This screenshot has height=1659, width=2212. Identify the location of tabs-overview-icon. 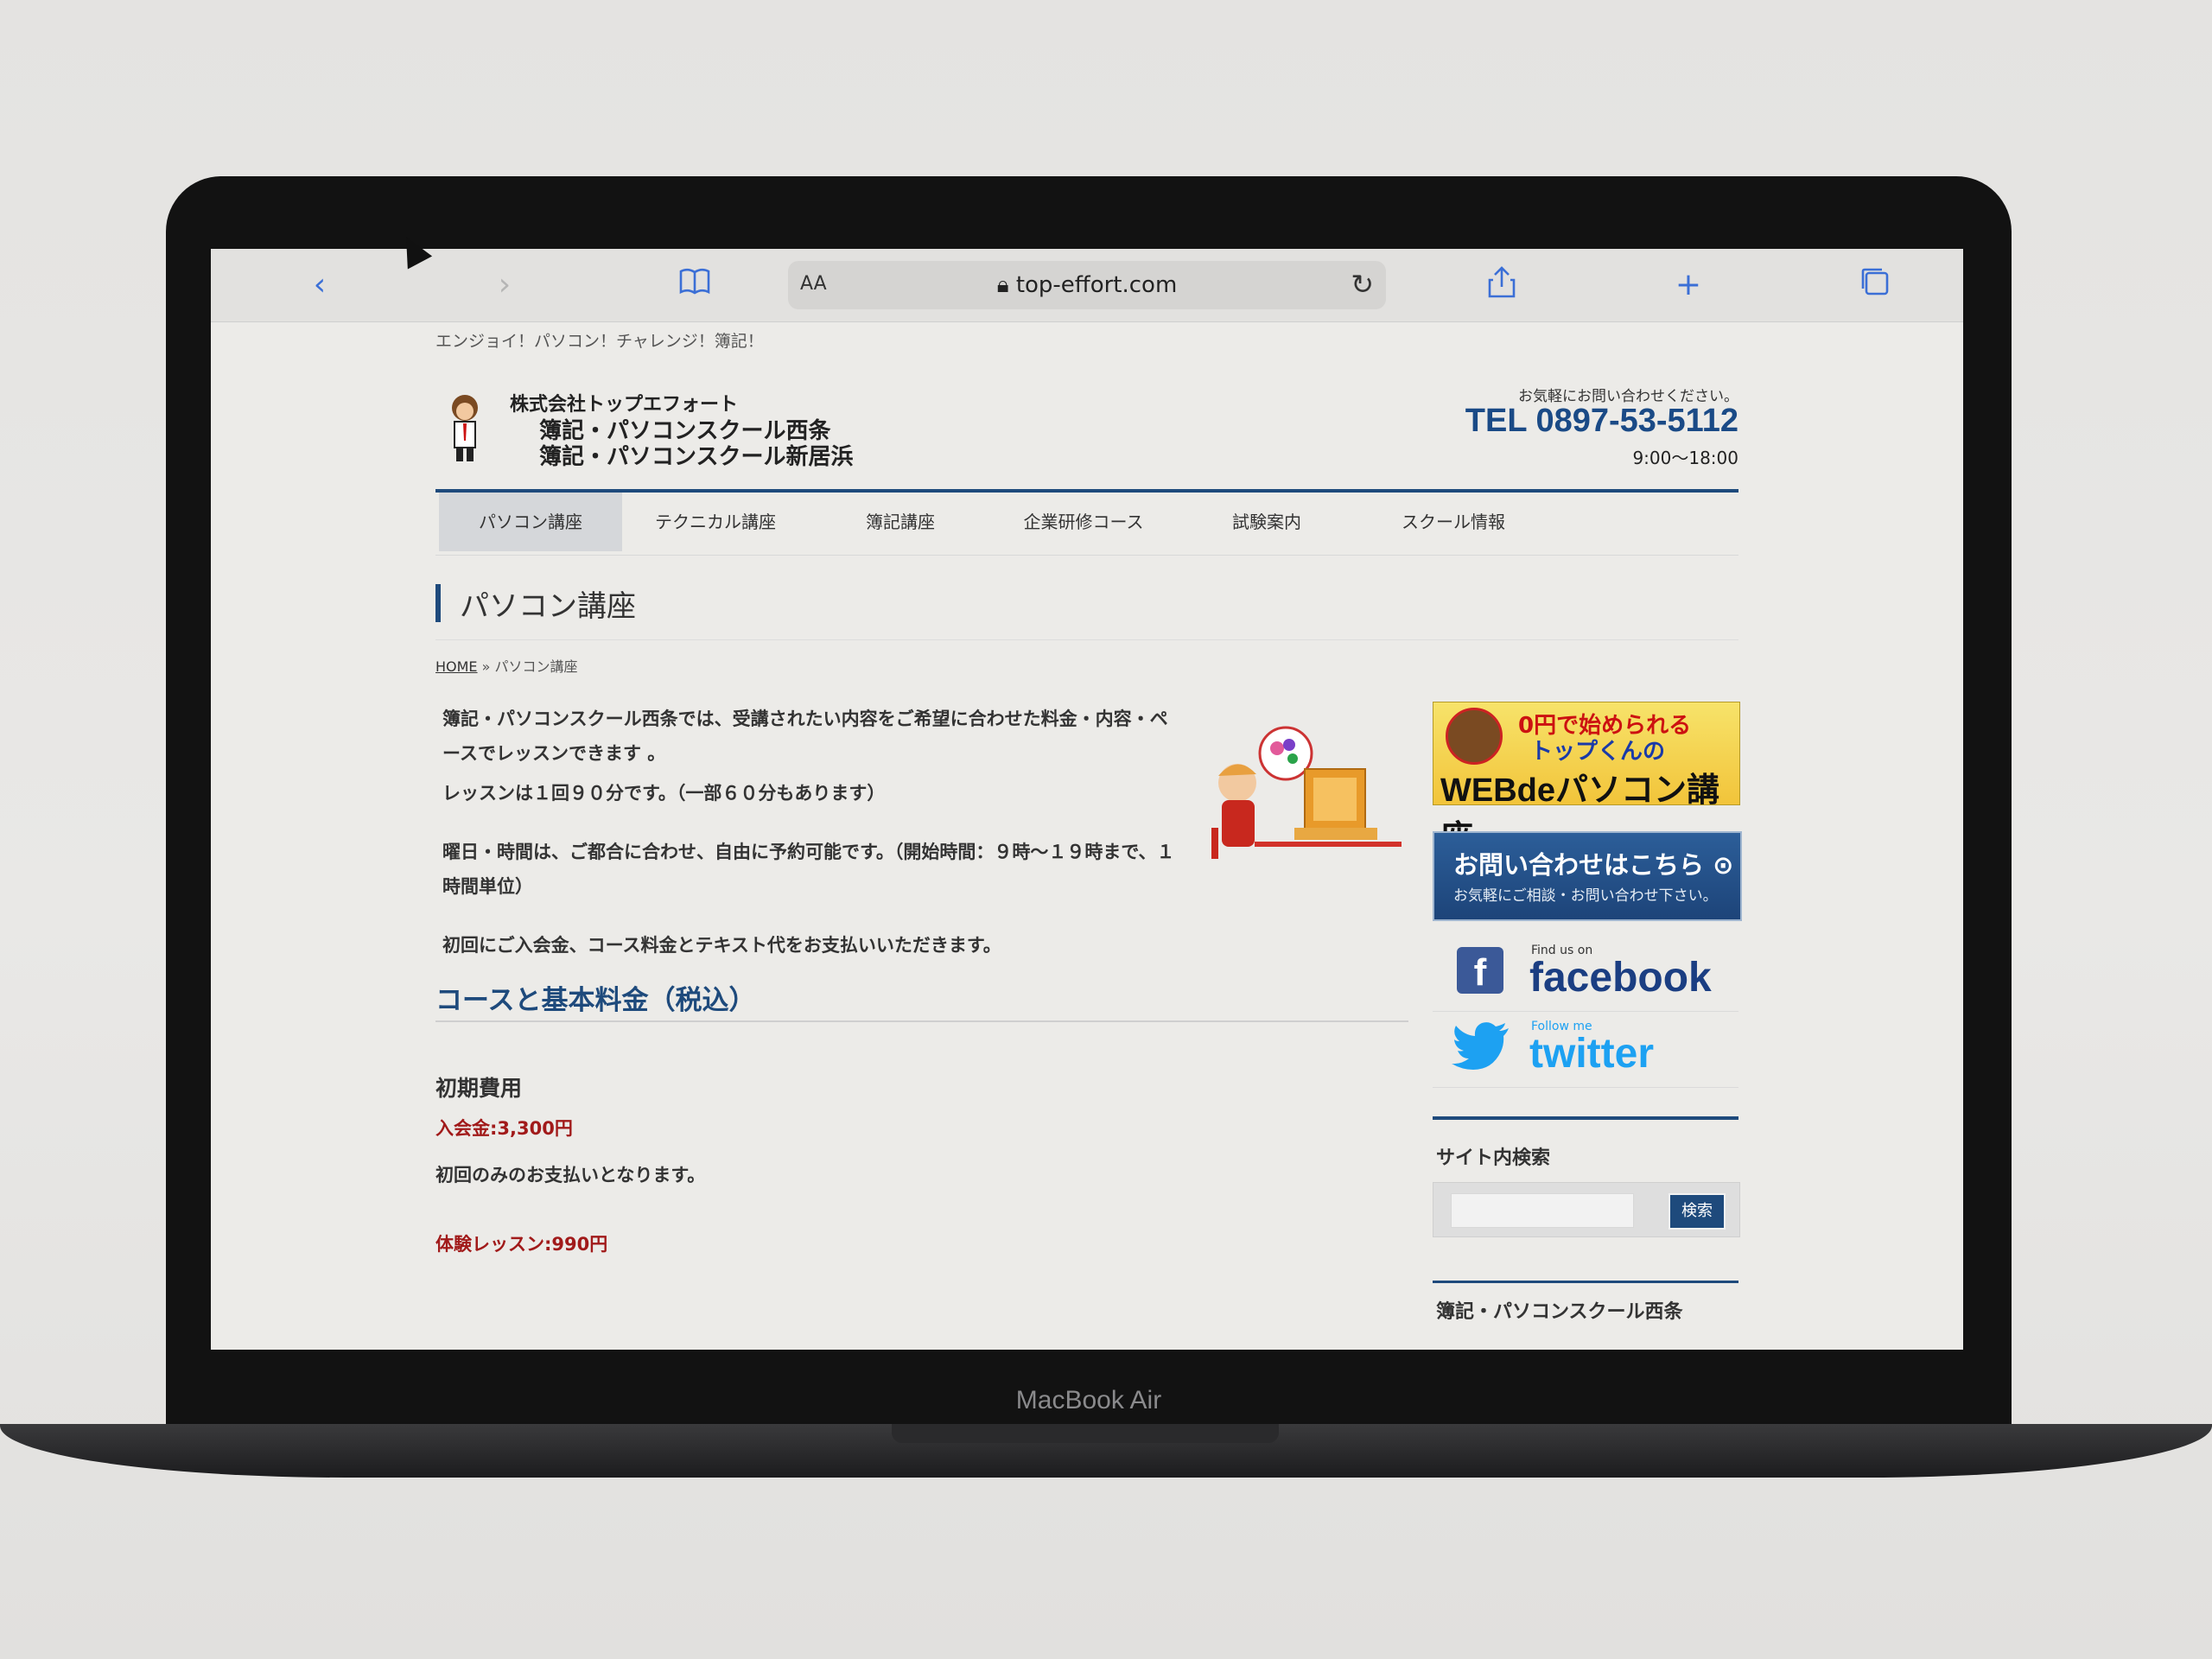
(1875, 285).